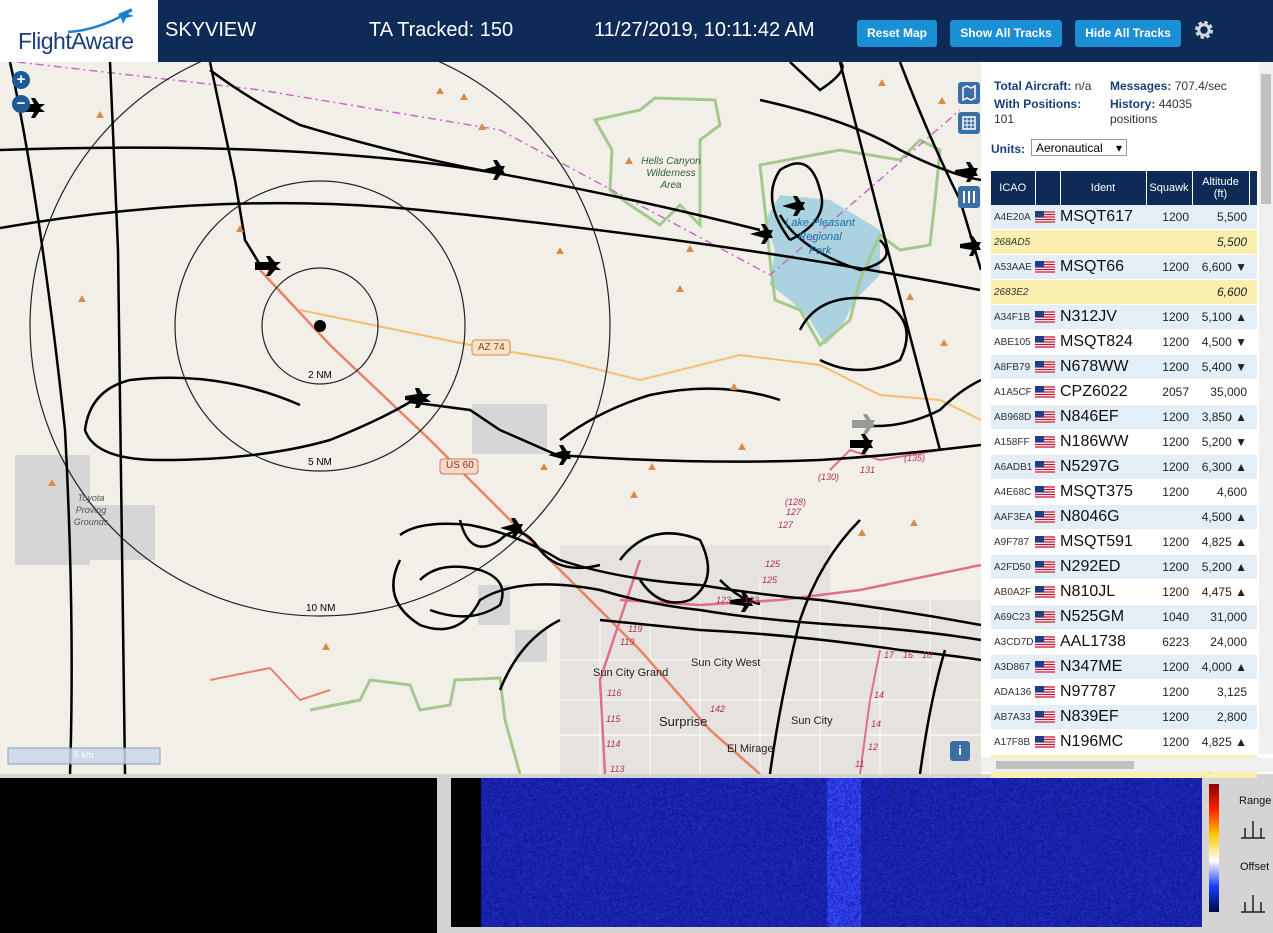 The height and width of the screenshot is (933, 1273). What do you see at coordinates (1220, 317) in the screenshot?
I see `cell-altitude: 5,100 ▲` at bounding box center [1220, 317].